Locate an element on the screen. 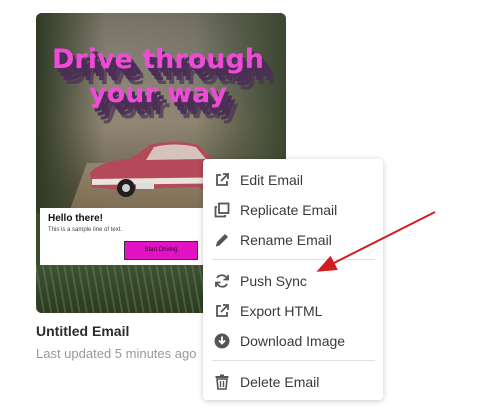 This screenshot has width=478, height=416. trash-icon is located at coordinates (222, 382).